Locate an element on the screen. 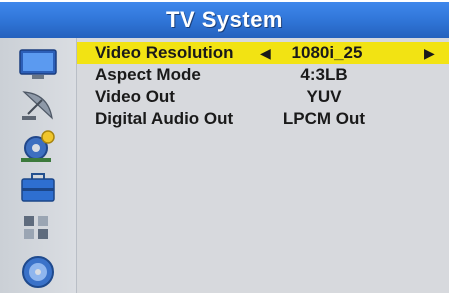 The height and width of the screenshot is (295, 449). monitor-icon is located at coordinates (38, 67).